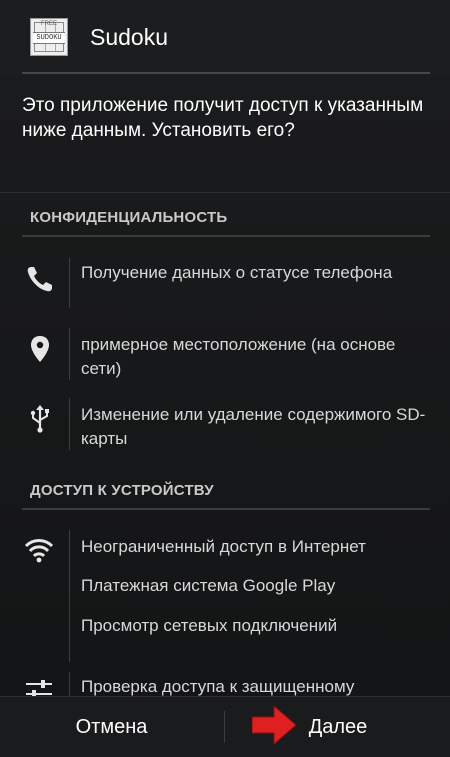 Image resolution: width=450 pixels, height=757 pixels. What do you see at coordinates (129, 37) in the screenshot?
I see `app-title: Sudoku` at bounding box center [129, 37].